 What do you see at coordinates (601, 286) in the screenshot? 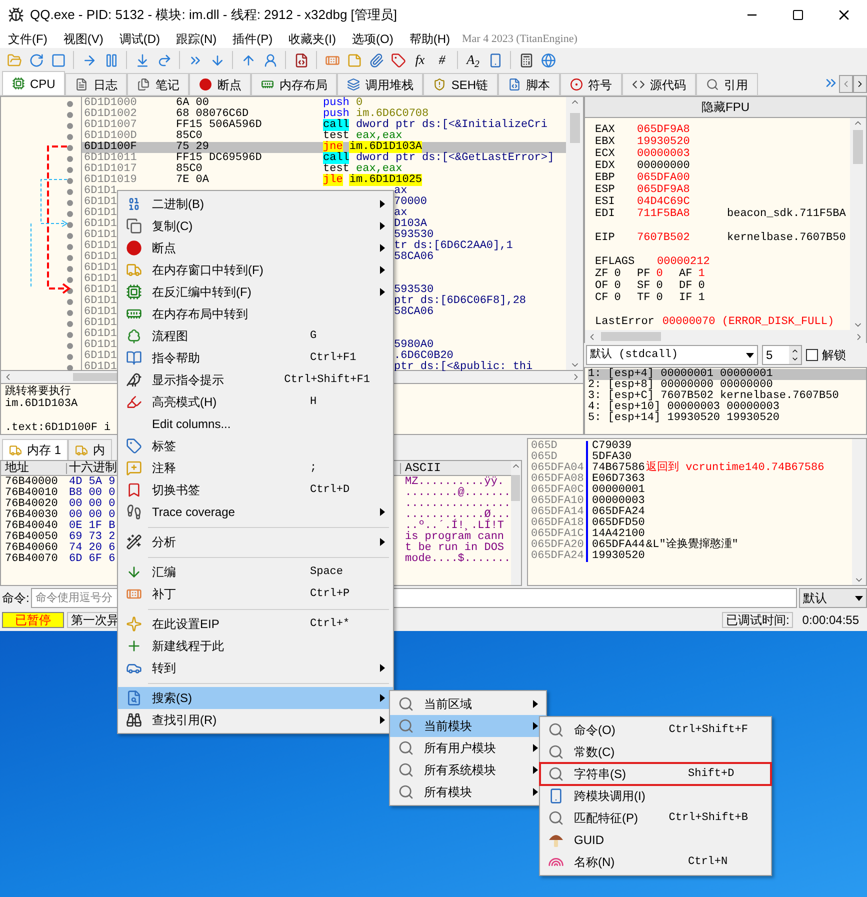
I see `flag-name: OF` at bounding box center [601, 286].